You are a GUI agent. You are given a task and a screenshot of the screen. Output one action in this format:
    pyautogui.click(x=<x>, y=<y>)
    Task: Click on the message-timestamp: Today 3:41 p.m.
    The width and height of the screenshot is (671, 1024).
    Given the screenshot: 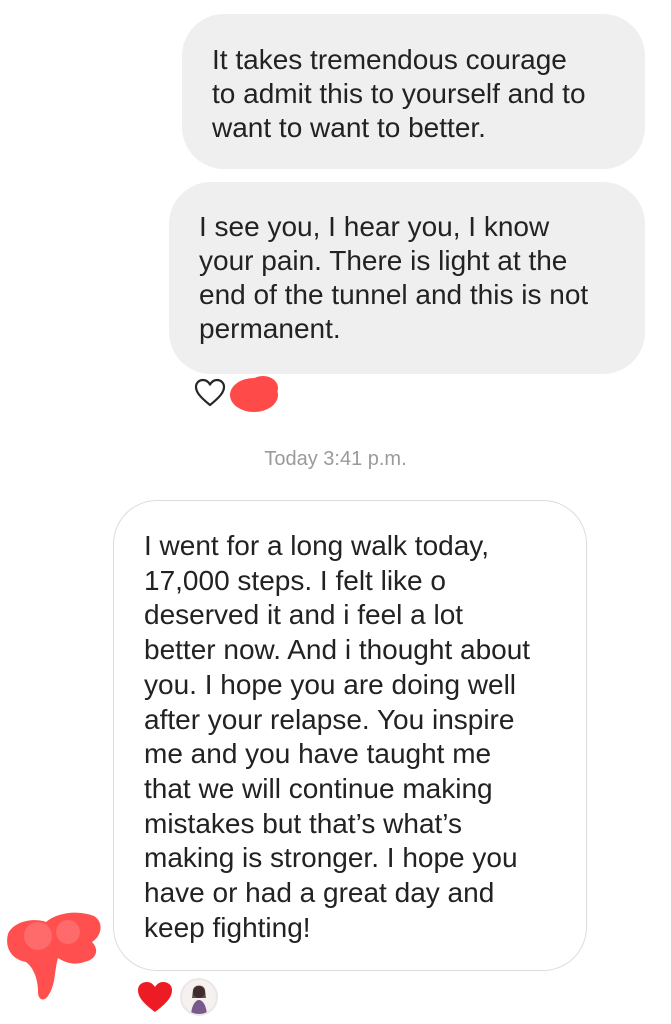 What is the action you would take?
    pyautogui.click(x=335, y=459)
    